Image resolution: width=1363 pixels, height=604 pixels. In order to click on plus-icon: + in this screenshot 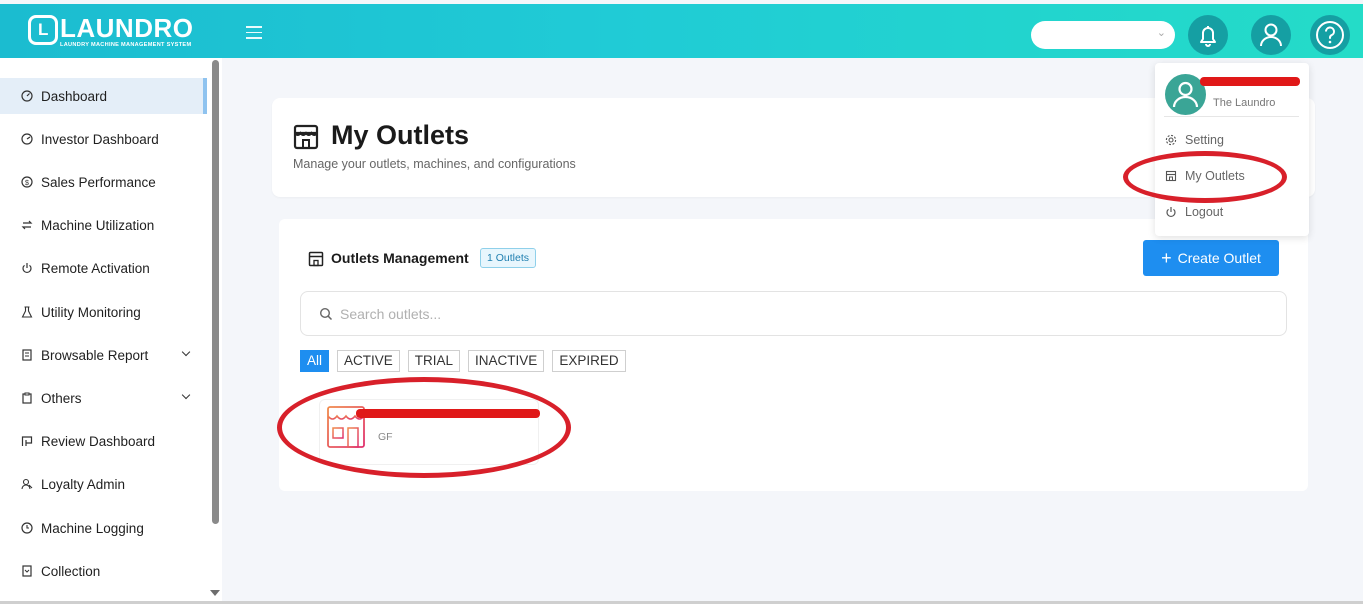, I will do `click(1166, 258)`.